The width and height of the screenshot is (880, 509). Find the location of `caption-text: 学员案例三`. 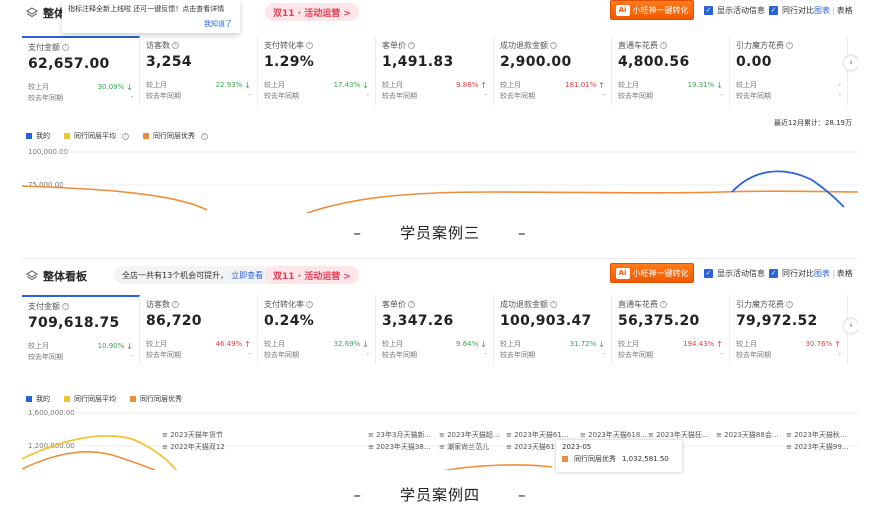

caption-text: 学员案例三 is located at coordinates (439, 233).